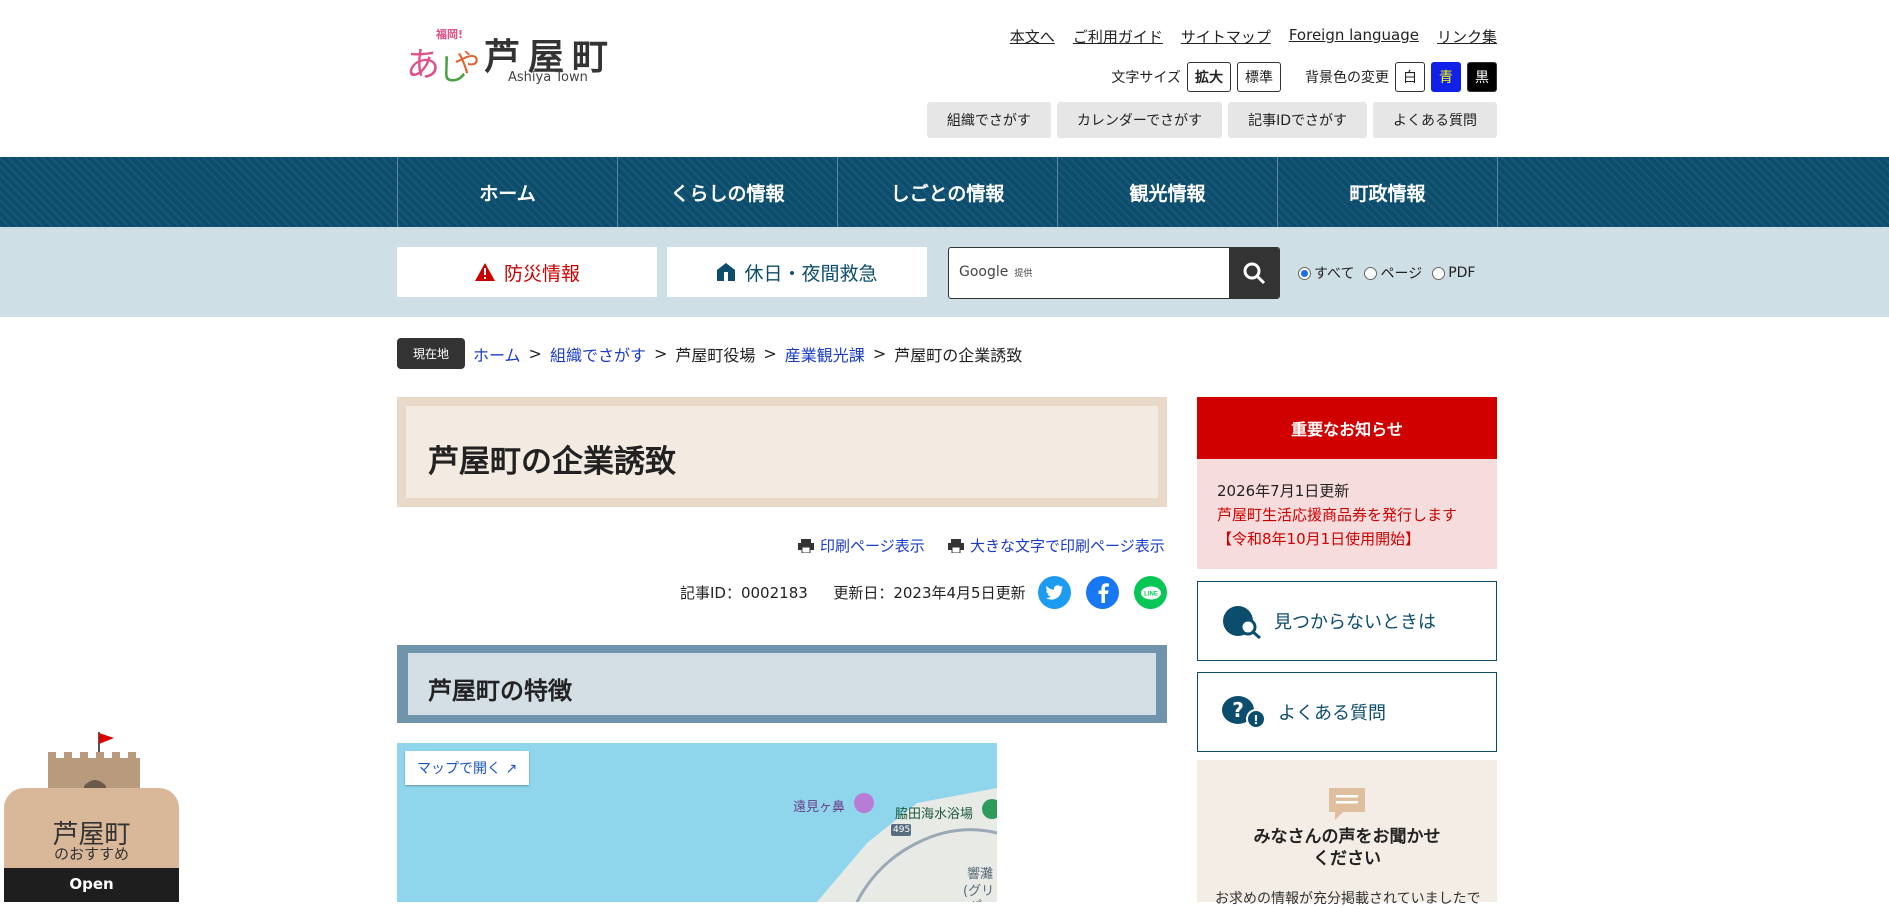 The image size is (1889, 908). What do you see at coordinates (958, 355) in the screenshot?
I see `crumb-current: 芦屋町の企業誘致` at bounding box center [958, 355].